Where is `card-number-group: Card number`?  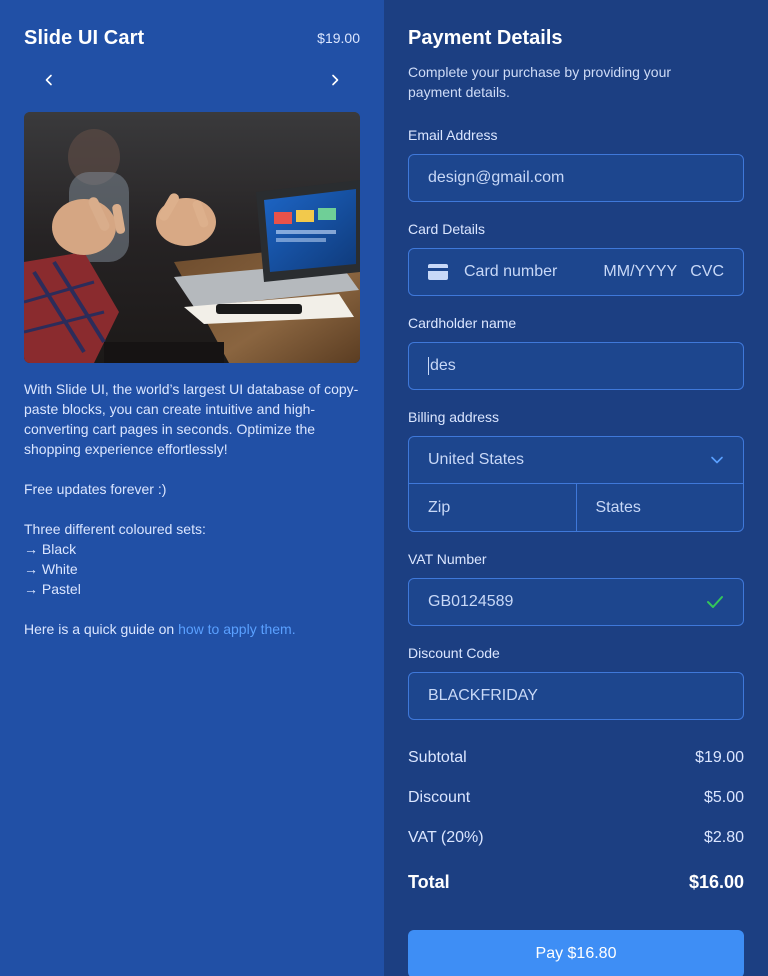 card-number-group: Card number is located at coordinates (492, 272).